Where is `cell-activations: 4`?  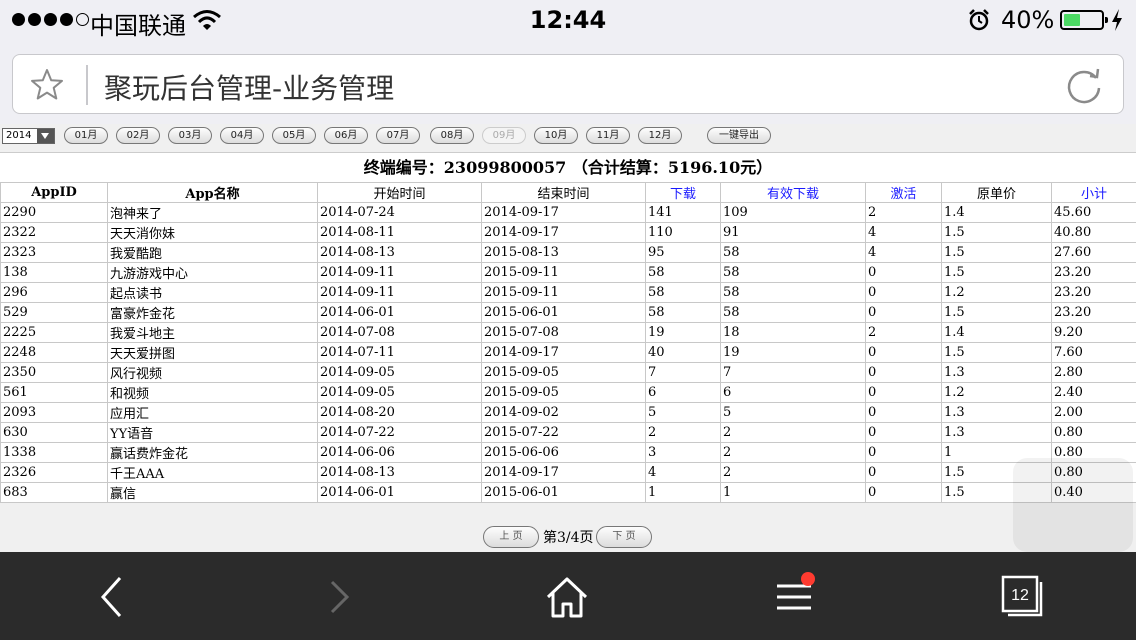 cell-activations: 4 is located at coordinates (903, 232).